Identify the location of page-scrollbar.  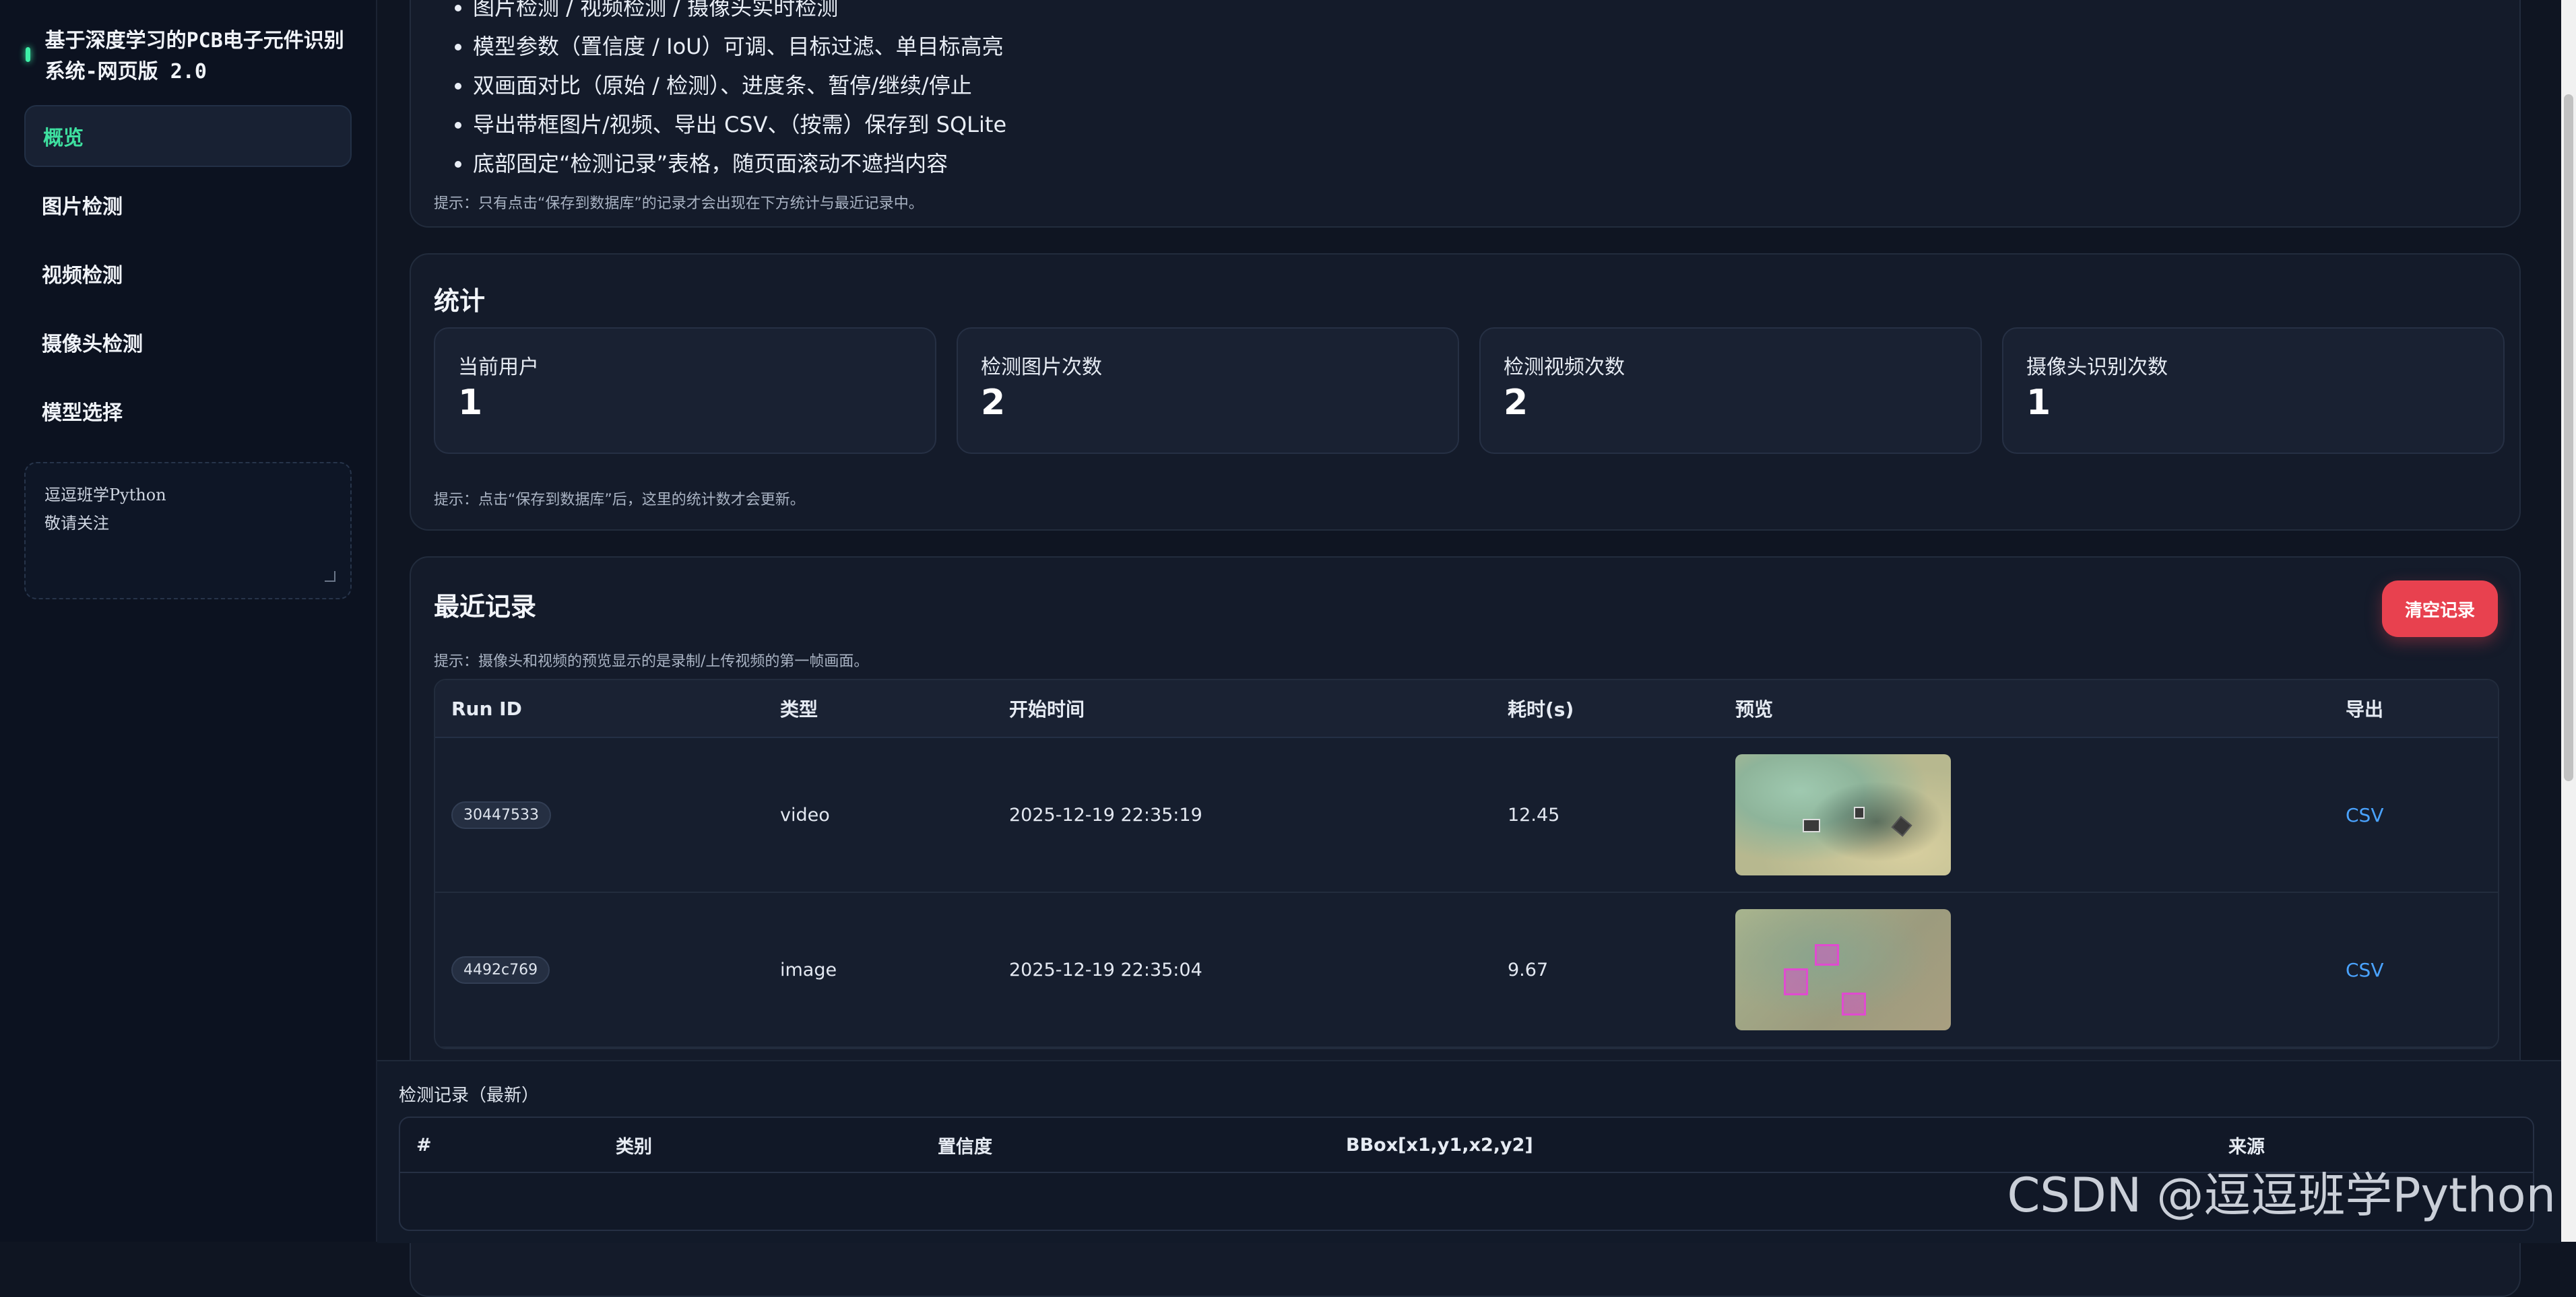
(2568, 621).